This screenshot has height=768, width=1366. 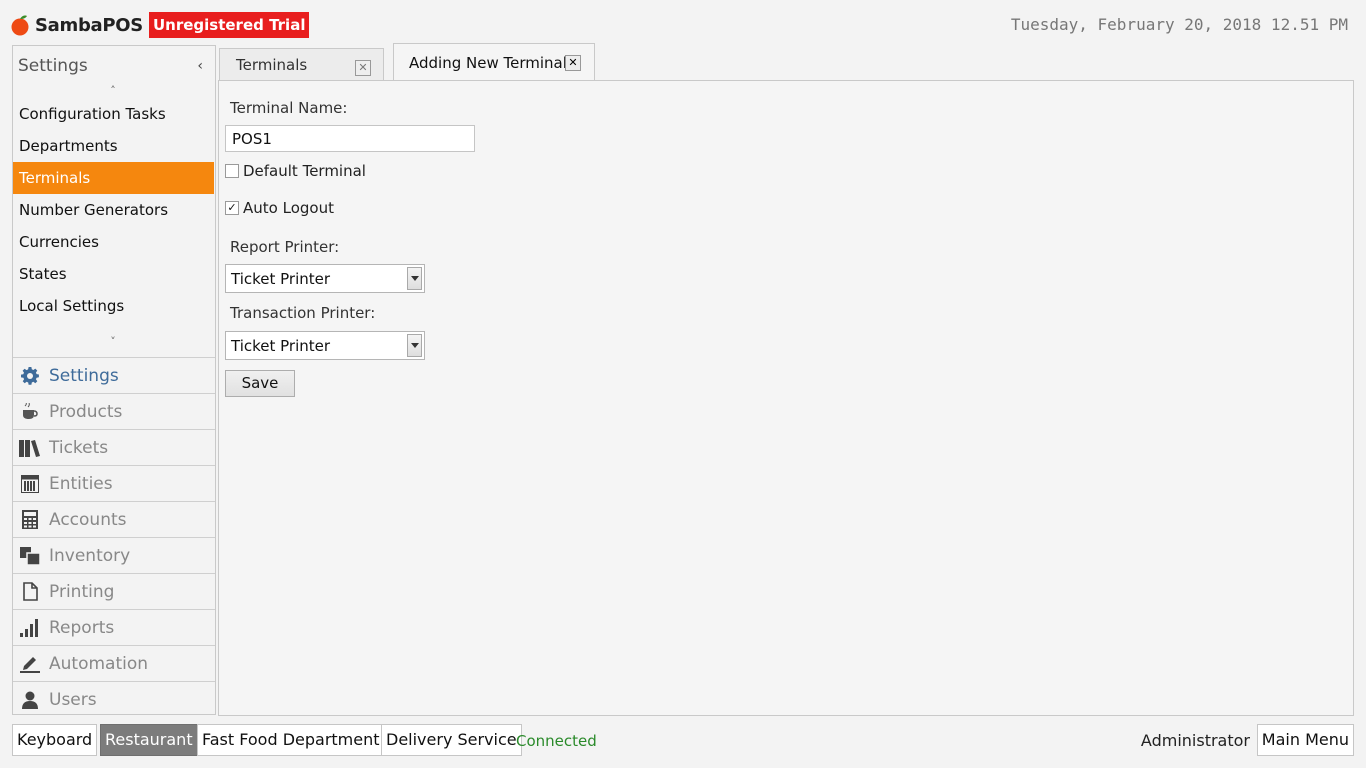 I want to click on section-label: Automation, so click(x=99, y=663).